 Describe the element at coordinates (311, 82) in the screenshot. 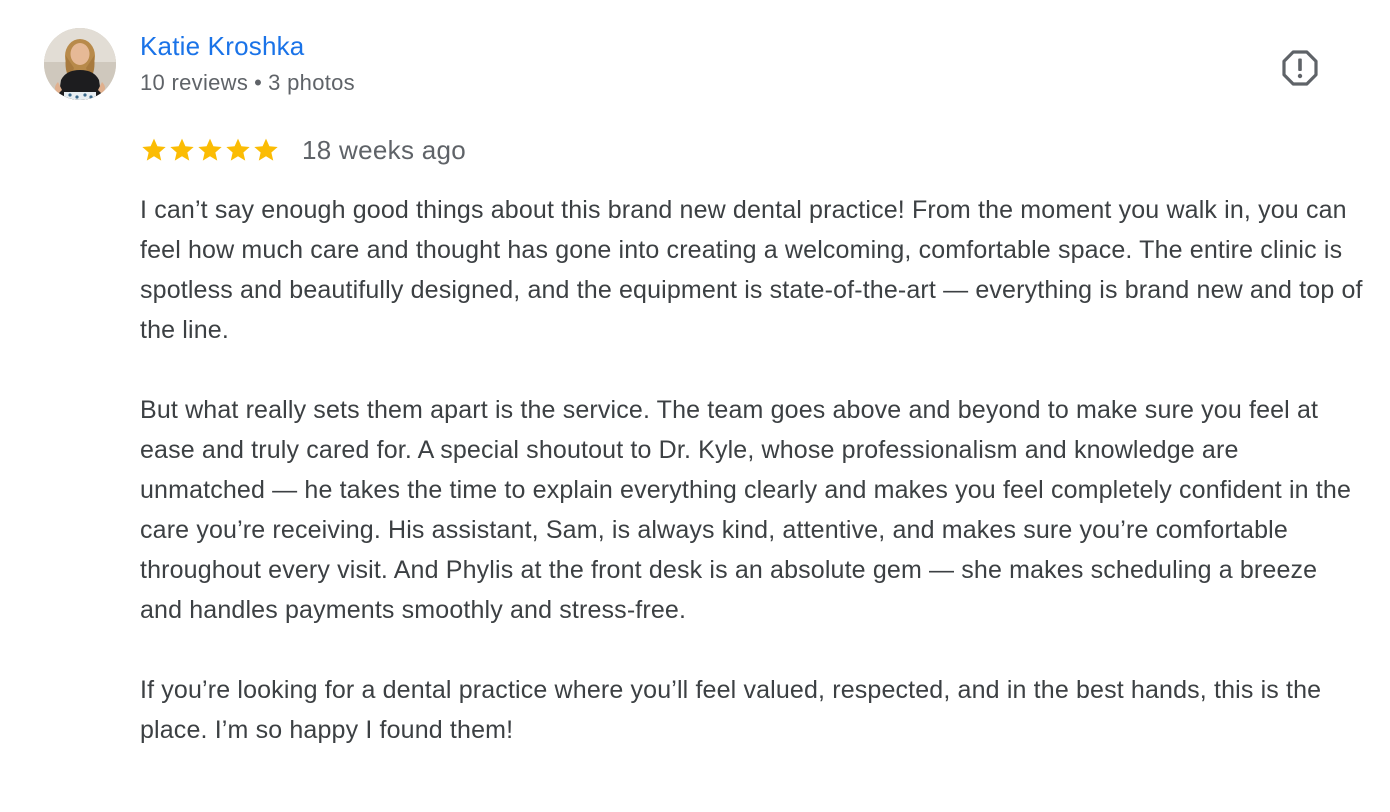

I see `photo-count: 3 photos` at that location.